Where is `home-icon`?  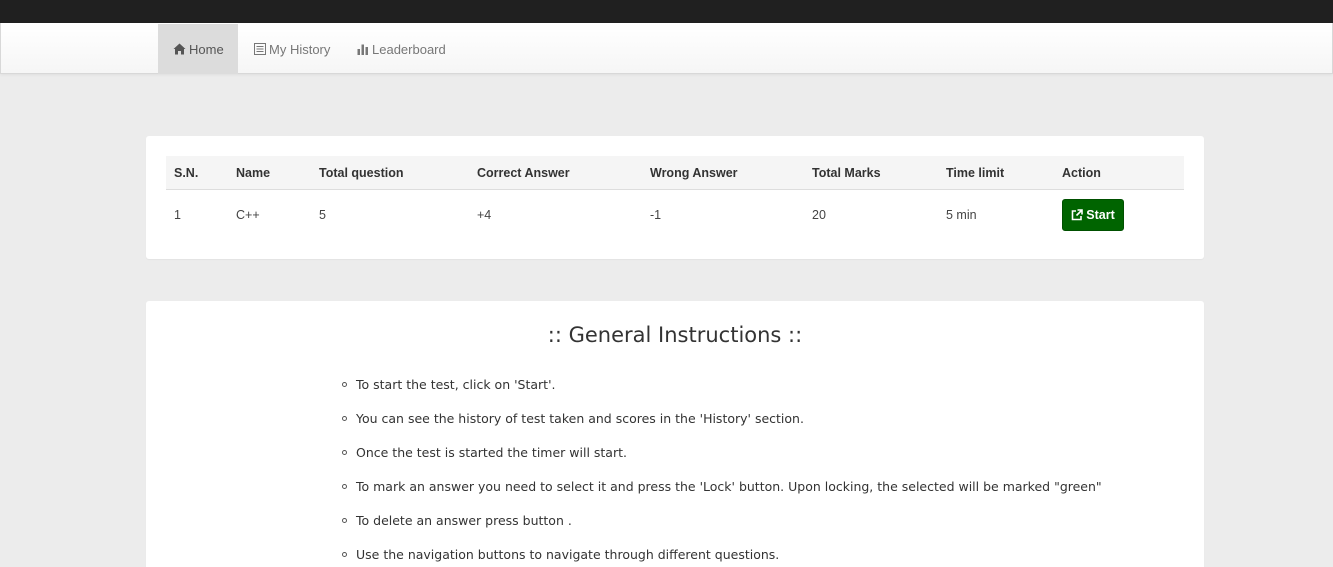 home-icon is located at coordinates (179, 49).